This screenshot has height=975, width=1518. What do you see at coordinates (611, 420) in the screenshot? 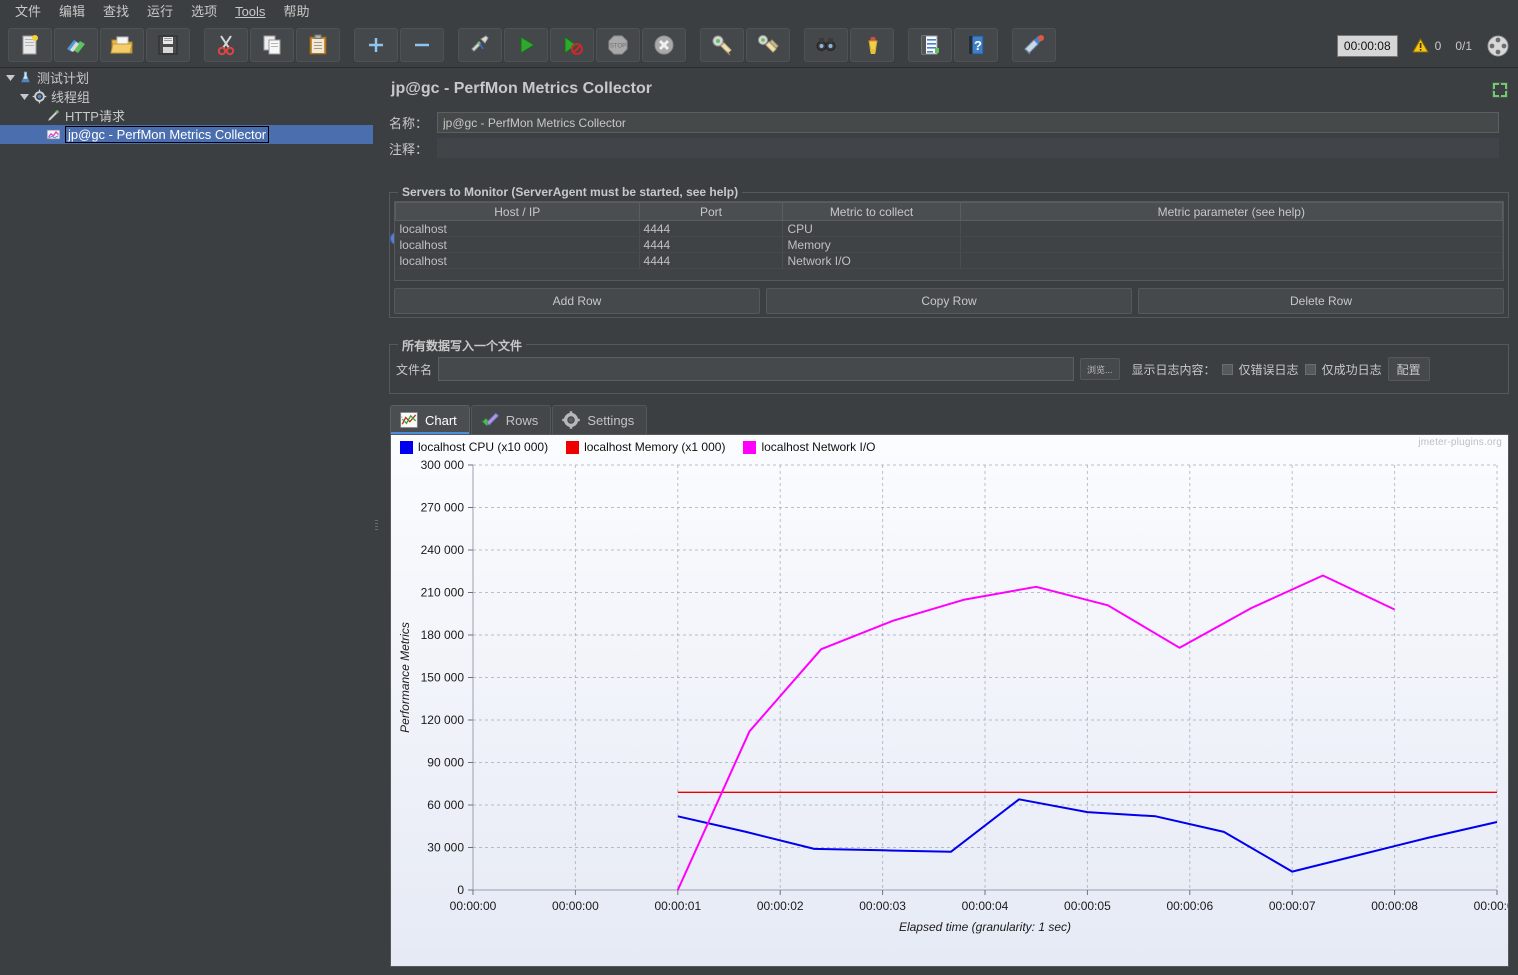
I see `tab-label: Settings` at bounding box center [611, 420].